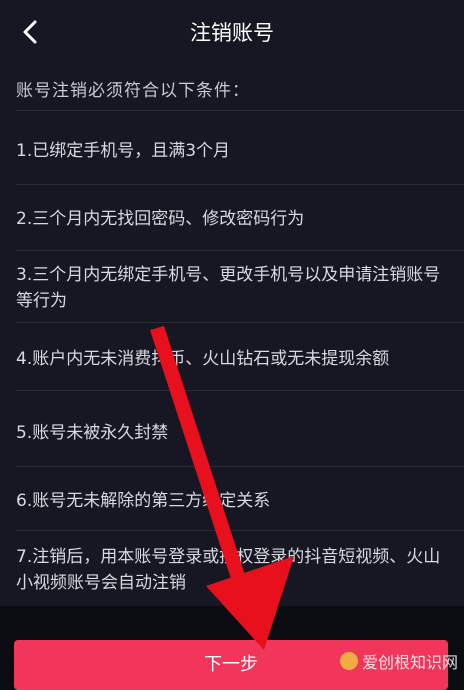 The image size is (464, 690). I want to click on condition-item: 4.账户内无未消费抖币、火山钻石或无未提现余额, so click(203, 359).